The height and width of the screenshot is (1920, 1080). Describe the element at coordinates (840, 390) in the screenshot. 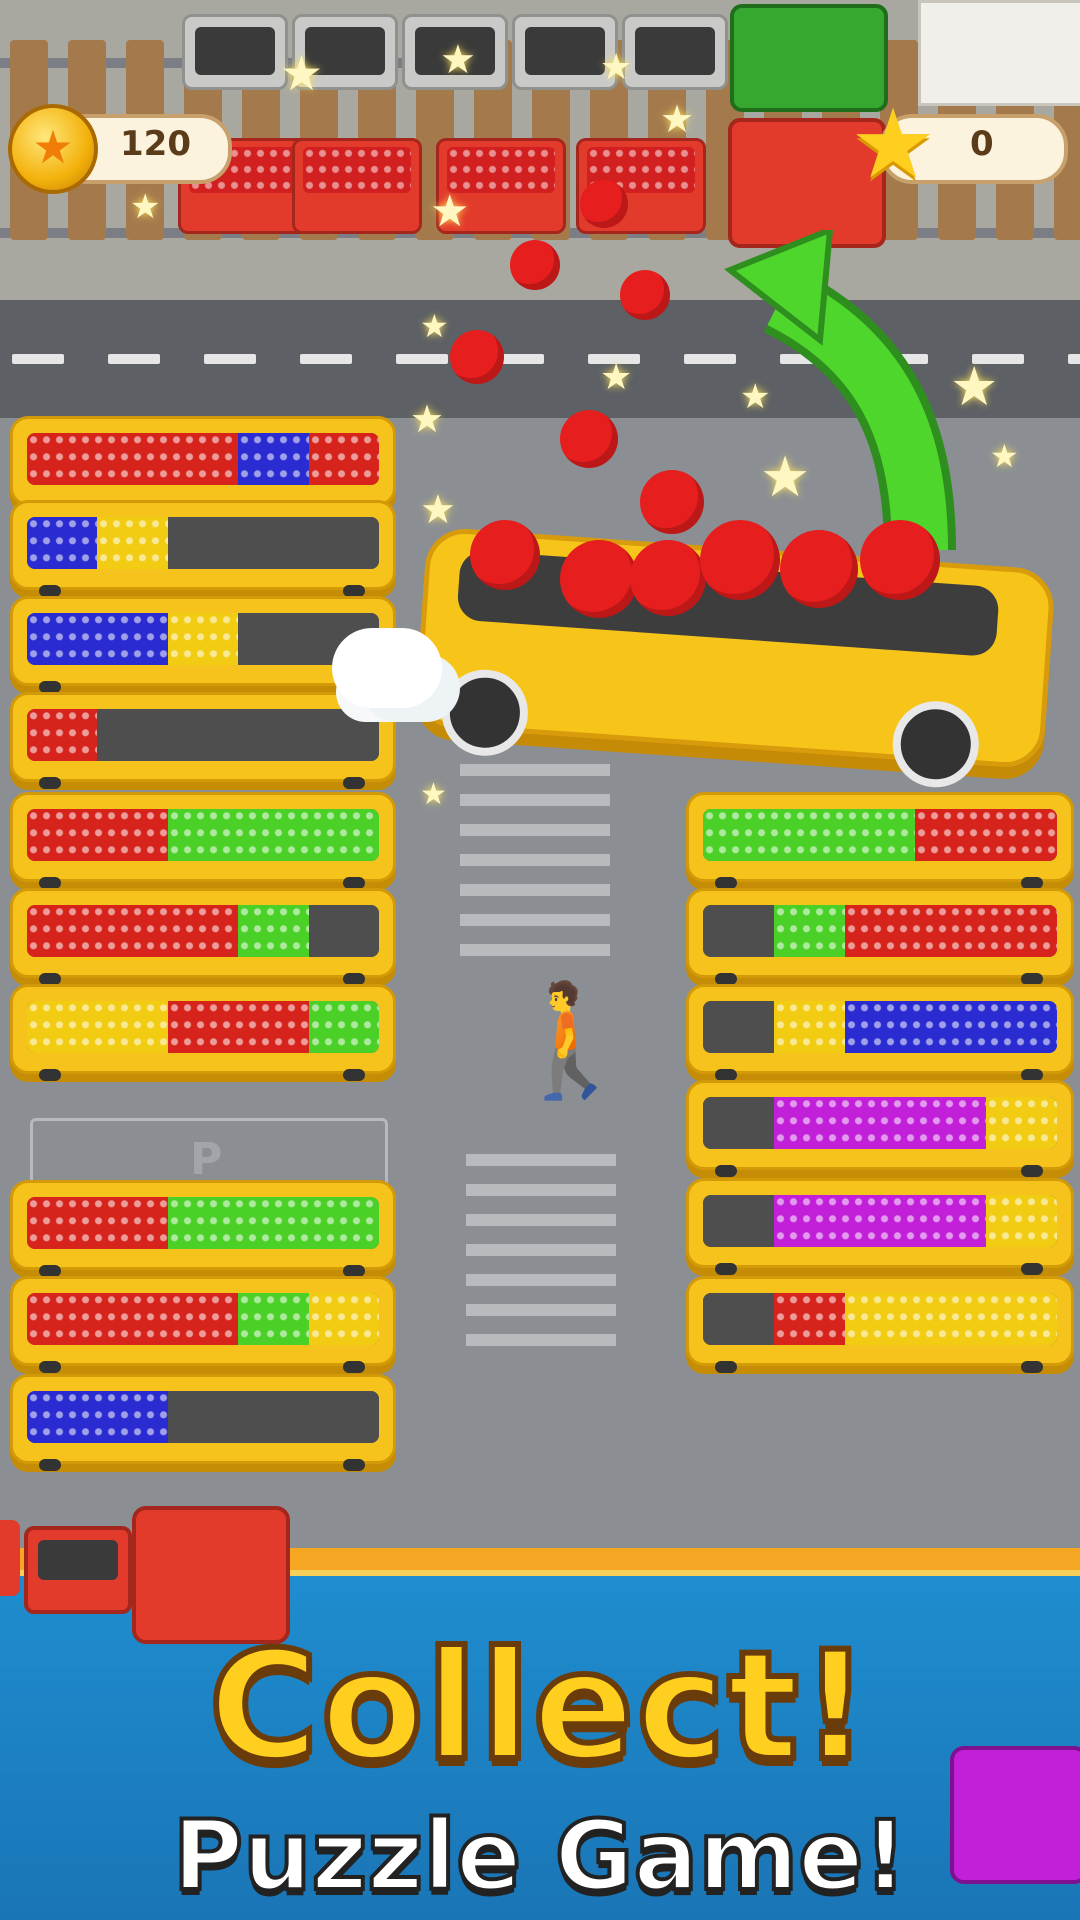

I see `green-arrow-icon` at that location.